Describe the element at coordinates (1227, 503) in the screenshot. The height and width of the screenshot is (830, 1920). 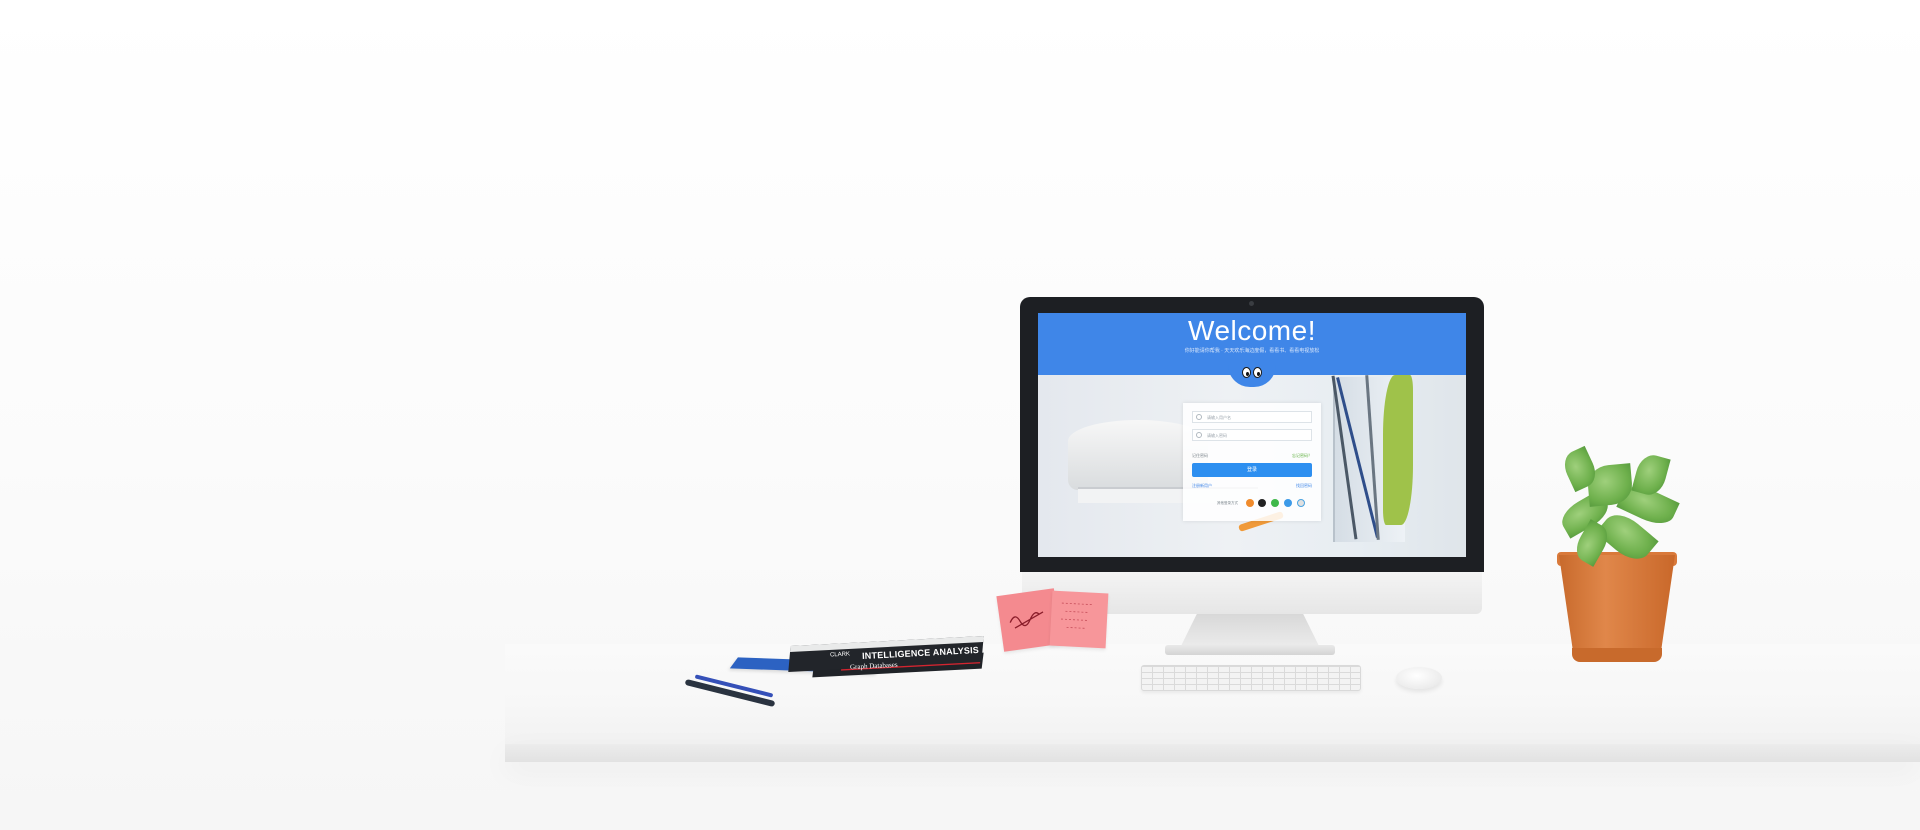
I see `other-login-label: 其他登录方式` at that location.